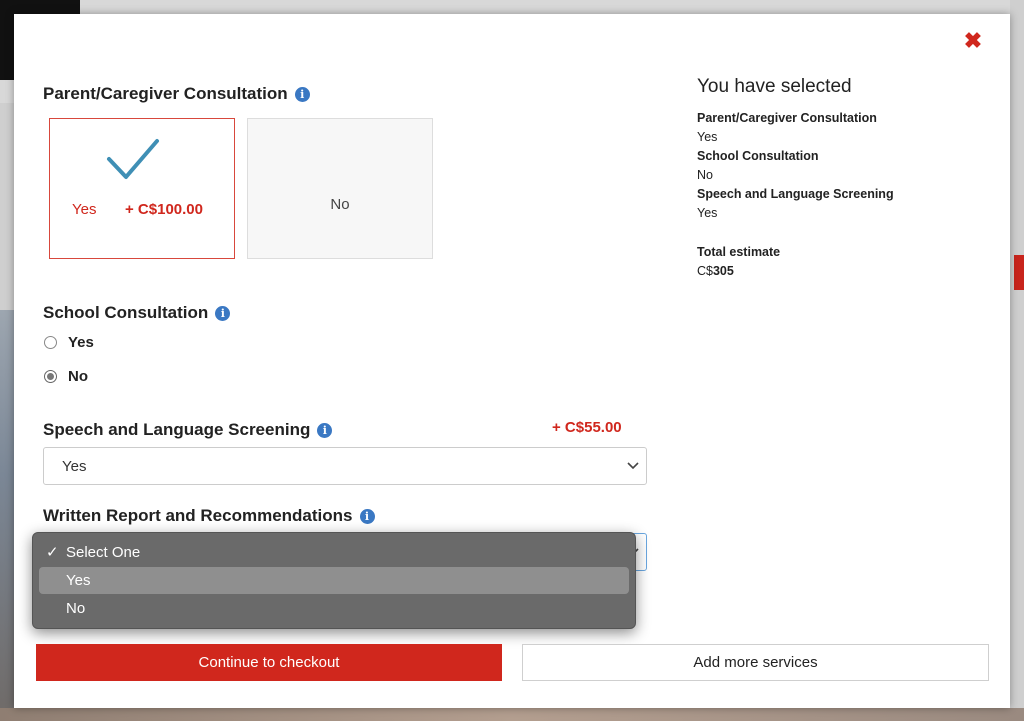 Image resolution: width=1024 pixels, height=721 pixels. What do you see at coordinates (340, 188) in the screenshot?
I see `option-card-no: No` at bounding box center [340, 188].